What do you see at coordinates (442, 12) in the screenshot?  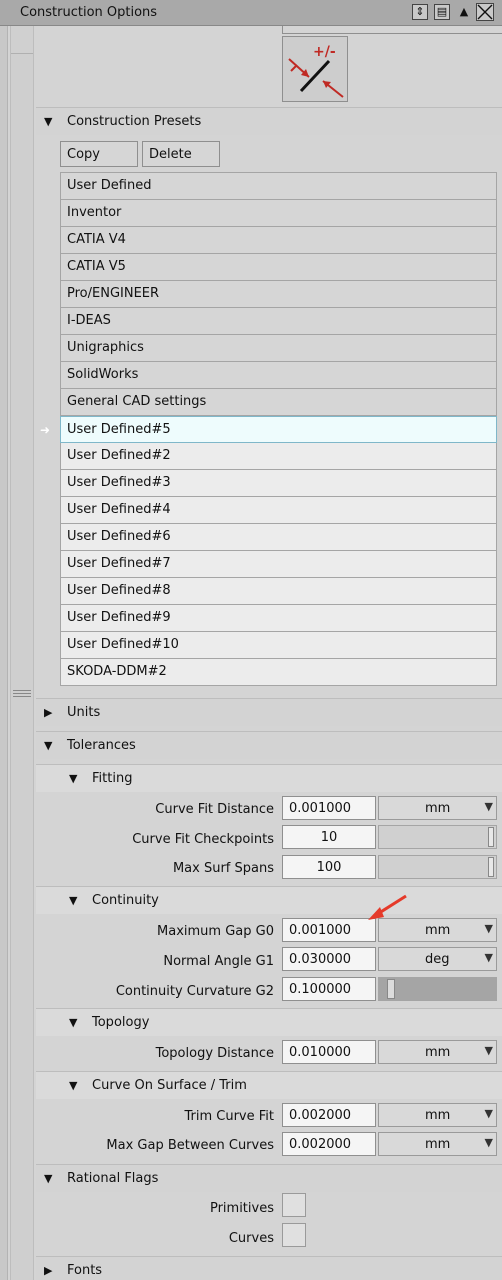 I see `menu-icon: ▤` at bounding box center [442, 12].